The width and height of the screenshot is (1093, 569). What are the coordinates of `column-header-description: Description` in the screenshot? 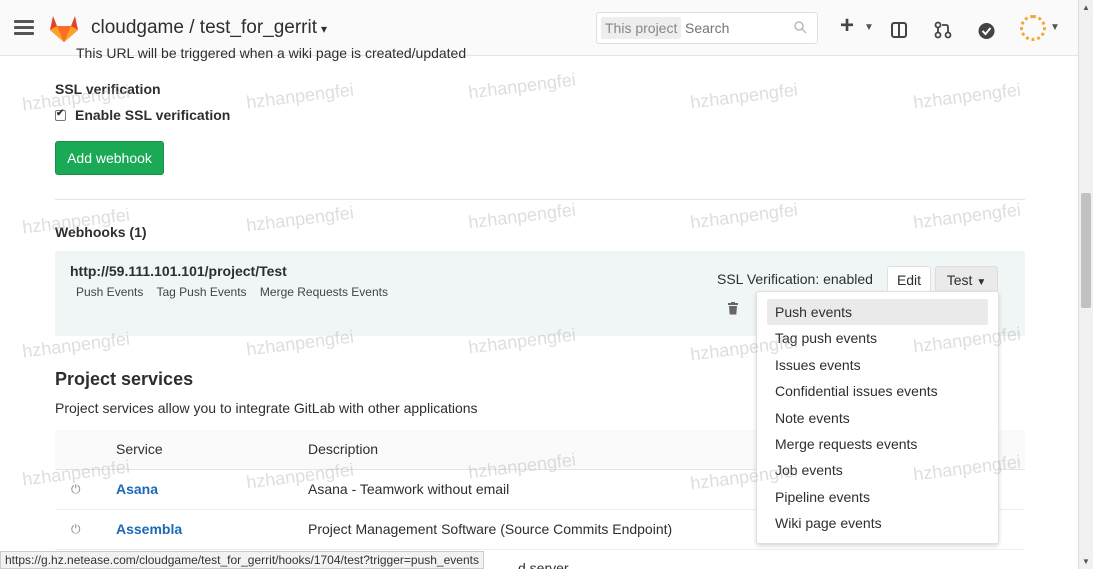 It's located at (343, 449).